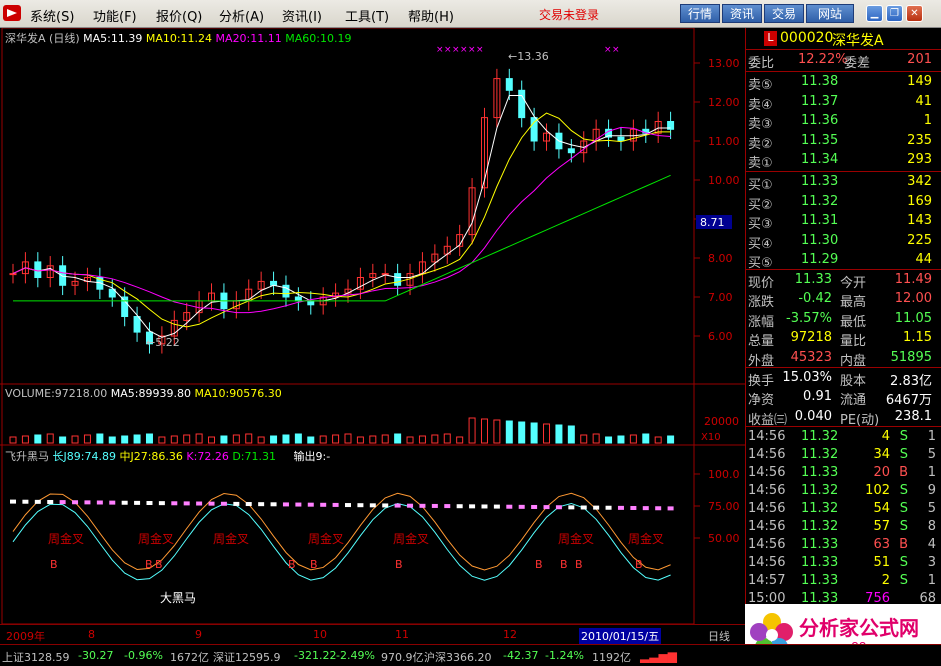 The height and width of the screenshot is (666, 941). What do you see at coordinates (761, 63) in the screenshot?
I see `wb-label: 委比` at bounding box center [761, 63].